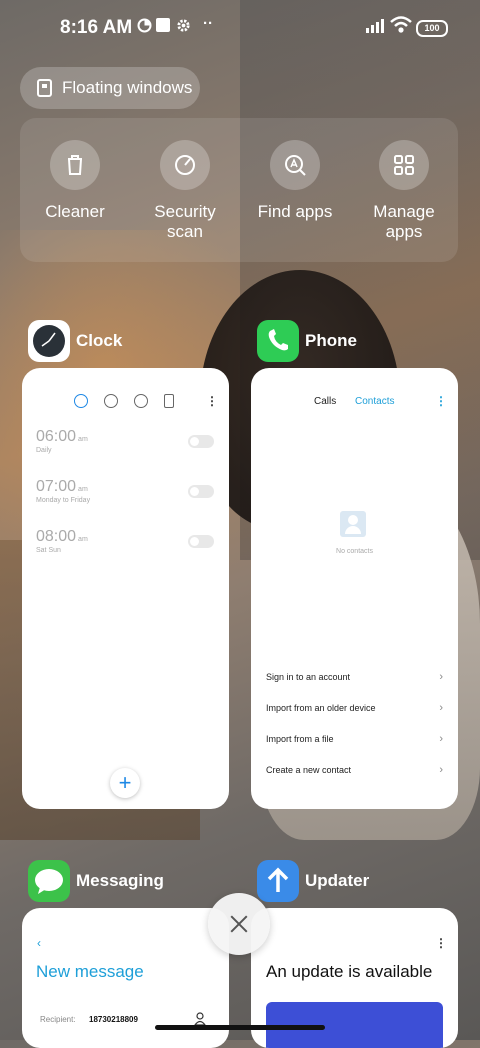 The image size is (480, 1048). I want to click on clock-tabs, so click(142, 401).